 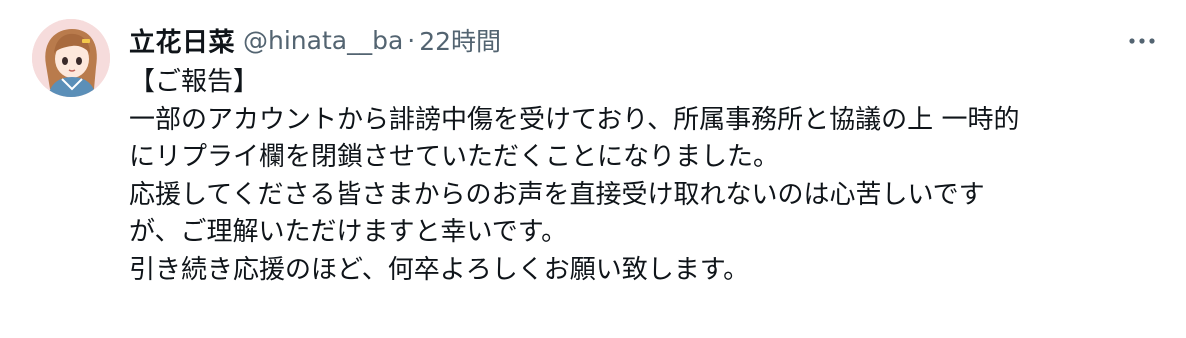 I want to click on tweet-line: 応援してくださる皆さまからのお声を直接受け取れないのは心苦しいです, so click(x=557, y=194).